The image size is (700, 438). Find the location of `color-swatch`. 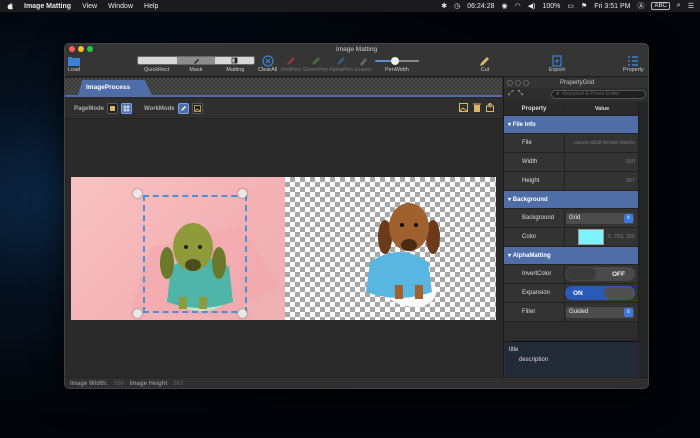

color-swatch is located at coordinates (591, 237).